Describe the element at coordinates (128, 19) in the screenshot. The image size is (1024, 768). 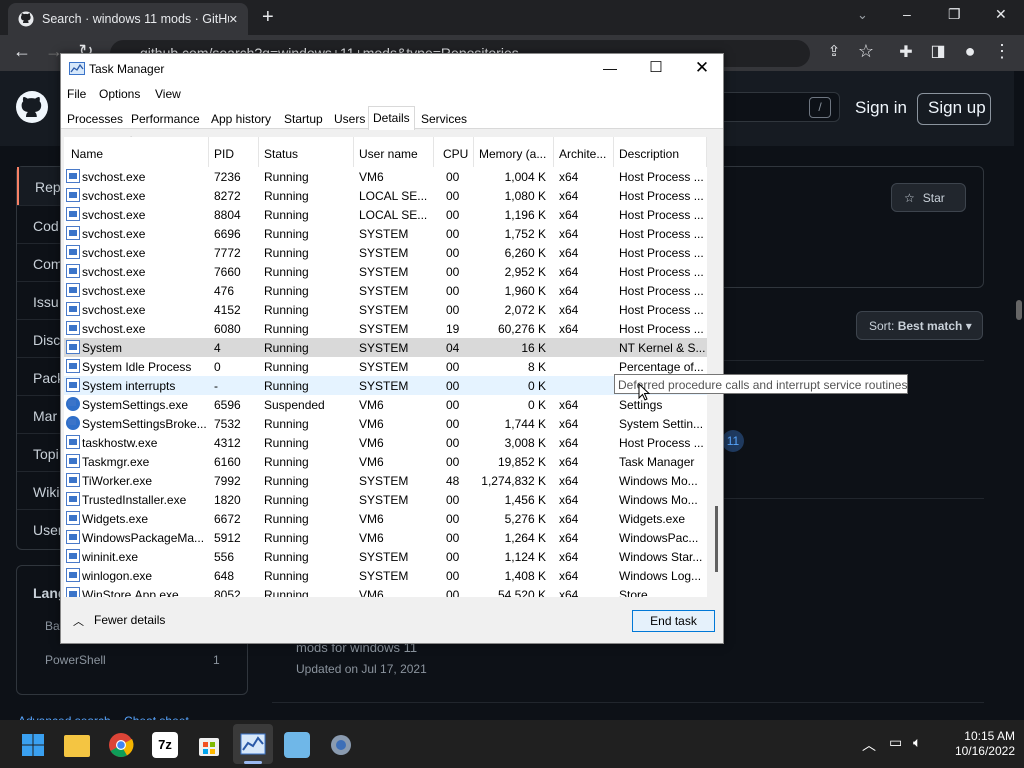
I see `browser-tab: Search · windows 11 mods · GitHub ✕` at that location.